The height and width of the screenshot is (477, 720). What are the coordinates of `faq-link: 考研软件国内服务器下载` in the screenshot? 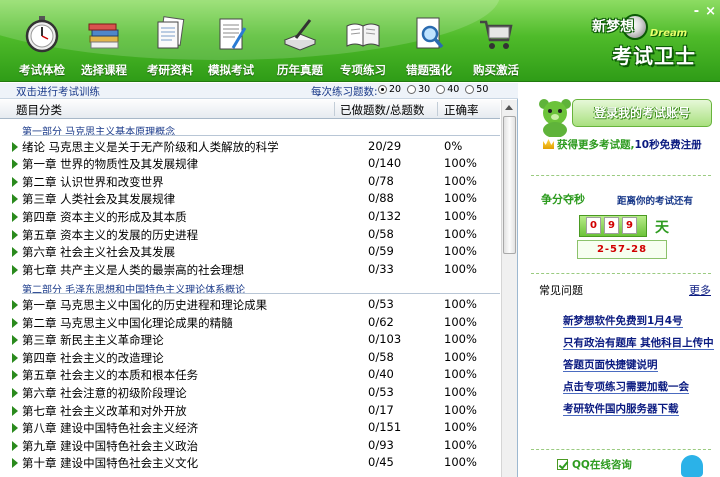 It's located at (641, 412).